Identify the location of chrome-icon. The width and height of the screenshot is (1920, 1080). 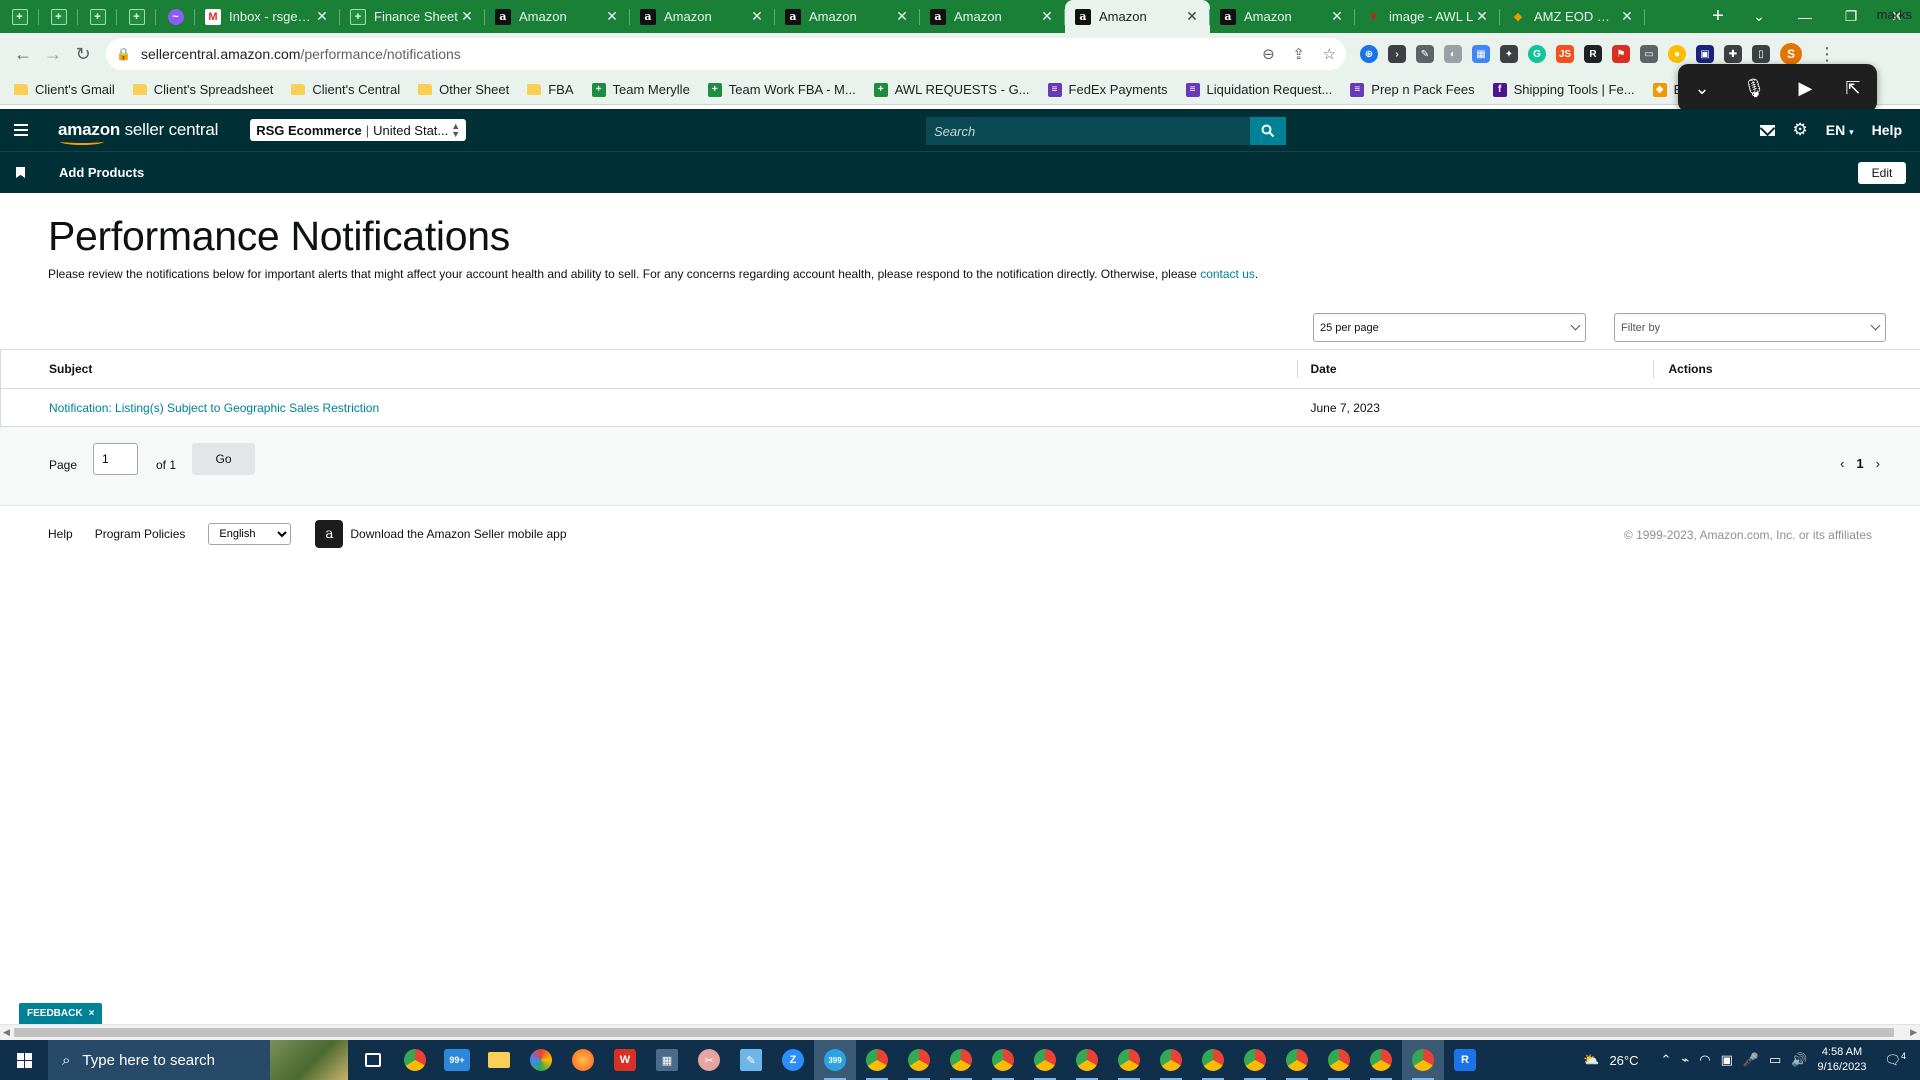
(415, 1060).